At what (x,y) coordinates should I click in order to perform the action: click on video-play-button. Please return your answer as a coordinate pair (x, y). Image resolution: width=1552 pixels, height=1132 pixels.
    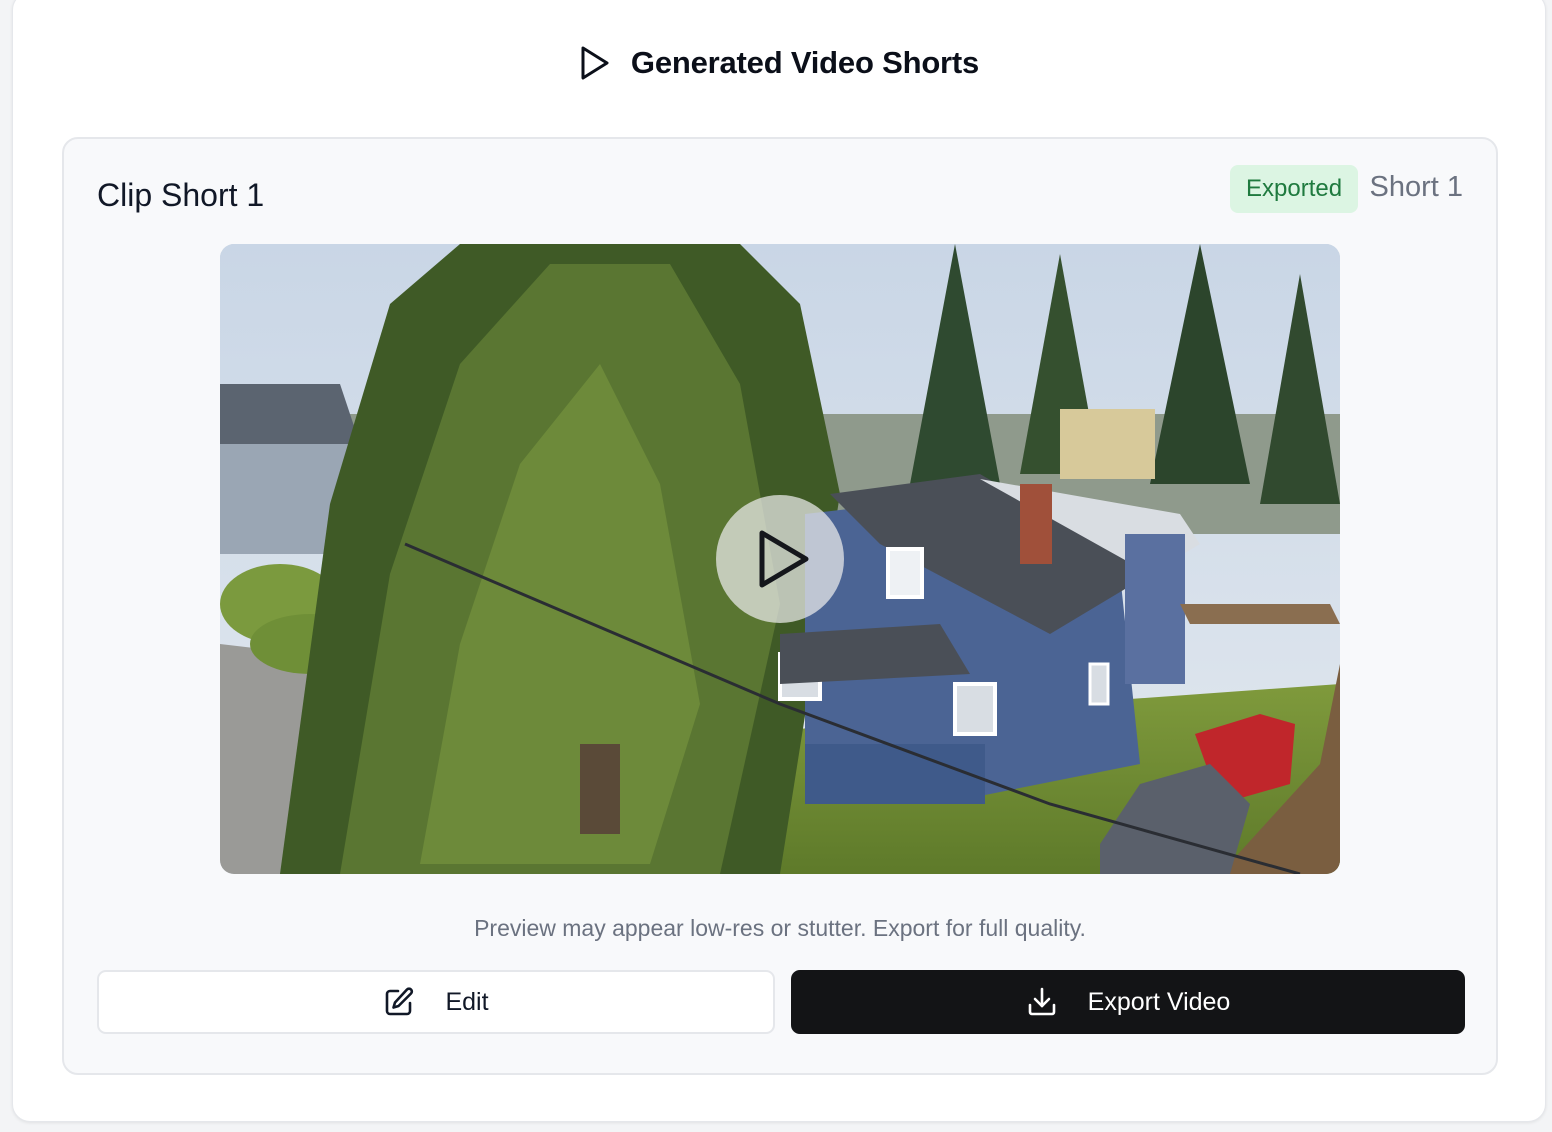
    Looking at the image, I should click on (780, 559).